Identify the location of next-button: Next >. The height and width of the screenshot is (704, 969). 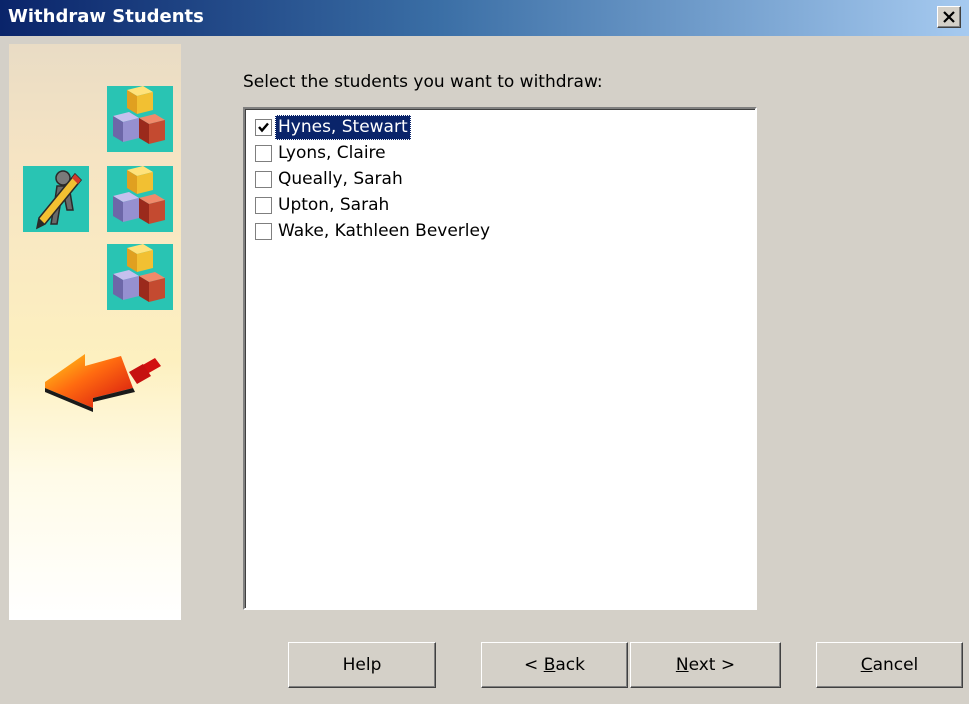
(705, 665).